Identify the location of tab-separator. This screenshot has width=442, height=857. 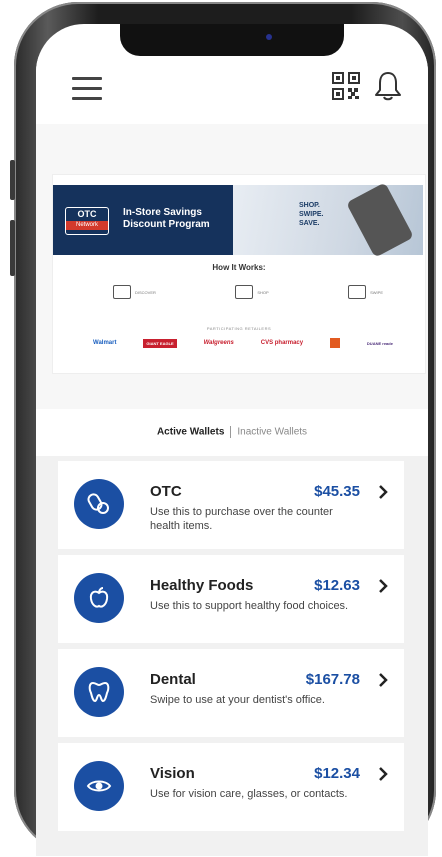
(231, 432).